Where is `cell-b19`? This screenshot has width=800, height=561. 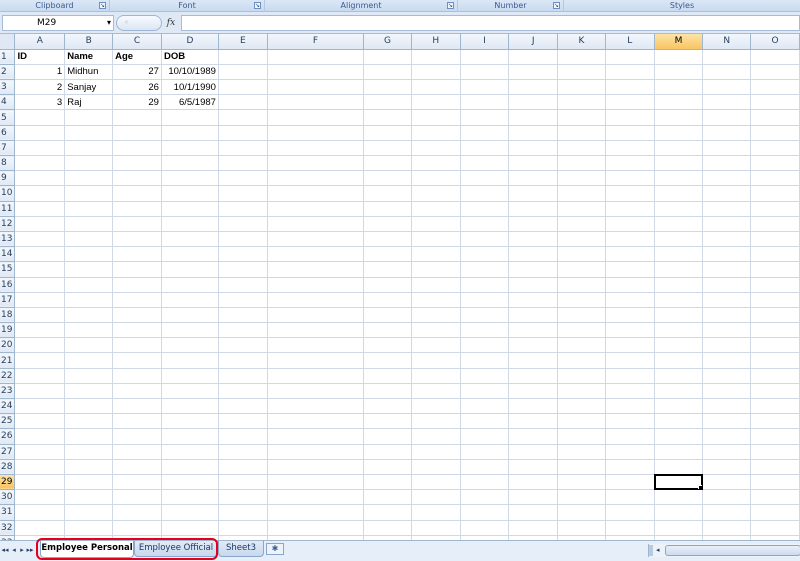 cell-b19 is located at coordinates (89, 330).